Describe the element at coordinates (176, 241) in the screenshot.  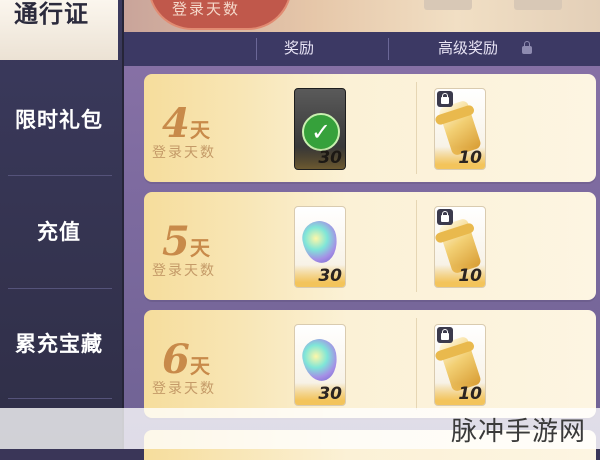
I see `day-number: 5` at that location.